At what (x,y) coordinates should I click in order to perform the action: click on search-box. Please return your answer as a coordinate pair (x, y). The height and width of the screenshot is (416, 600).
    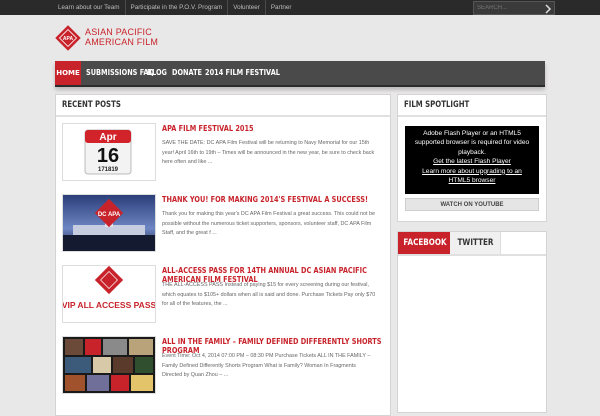
    Looking at the image, I should click on (514, 8).